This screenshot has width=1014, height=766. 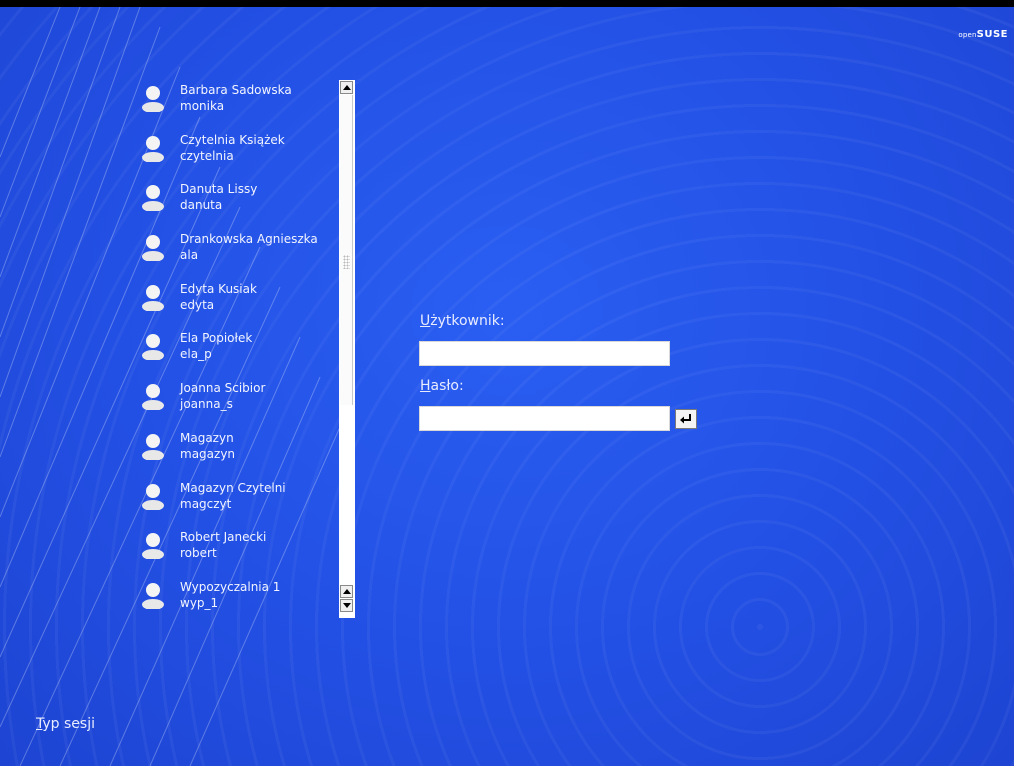 What do you see at coordinates (223, 537) in the screenshot?
I see `user-full-name: Robert Janecki` at bounding box center [223, 537].